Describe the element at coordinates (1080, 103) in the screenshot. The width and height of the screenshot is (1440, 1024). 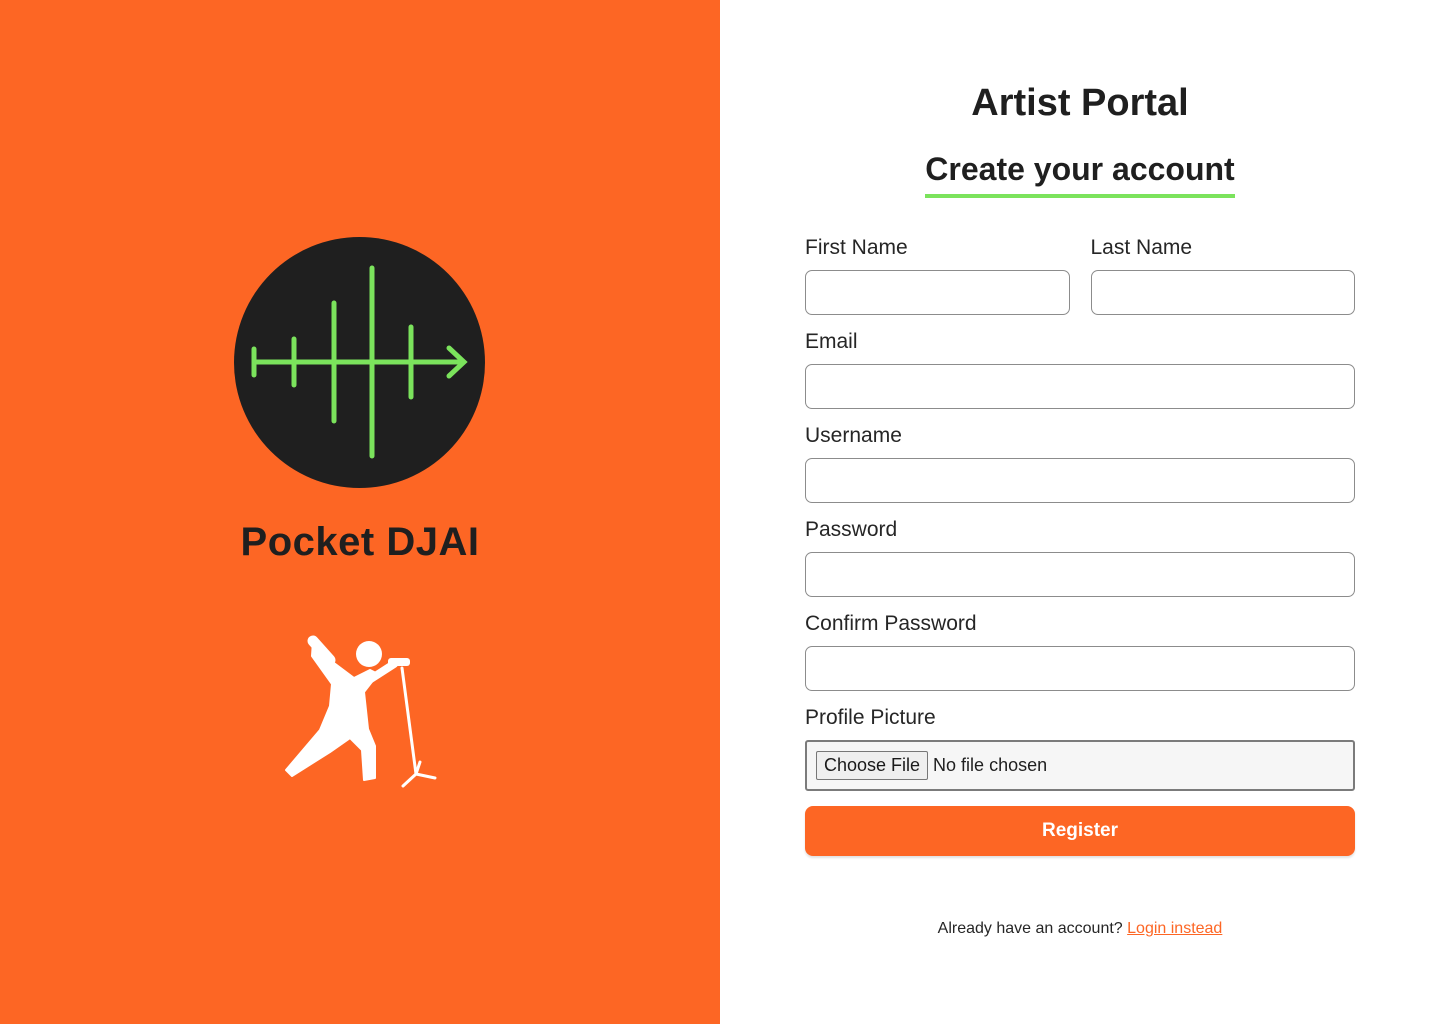
I see `page-title: Artist Portal` at that location.